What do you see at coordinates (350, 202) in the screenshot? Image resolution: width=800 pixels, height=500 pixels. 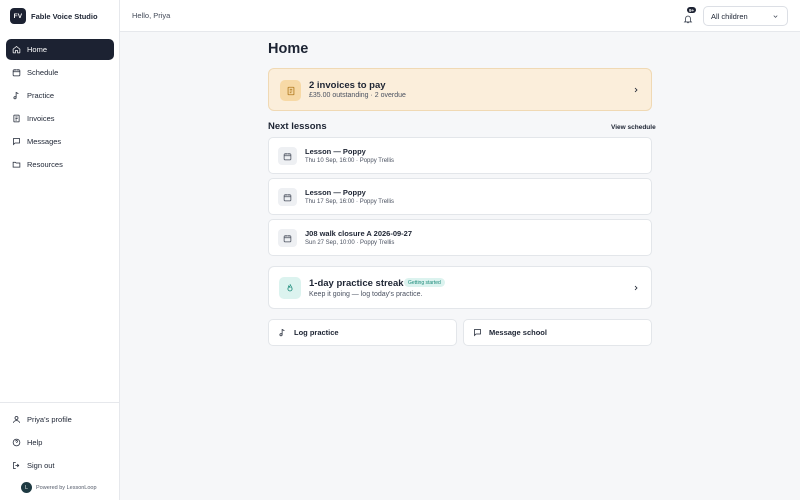 I see `lesson-meta: Thu 17 Sep, 16:00 · Poppy Trellis` at bounding box center [350, 202].